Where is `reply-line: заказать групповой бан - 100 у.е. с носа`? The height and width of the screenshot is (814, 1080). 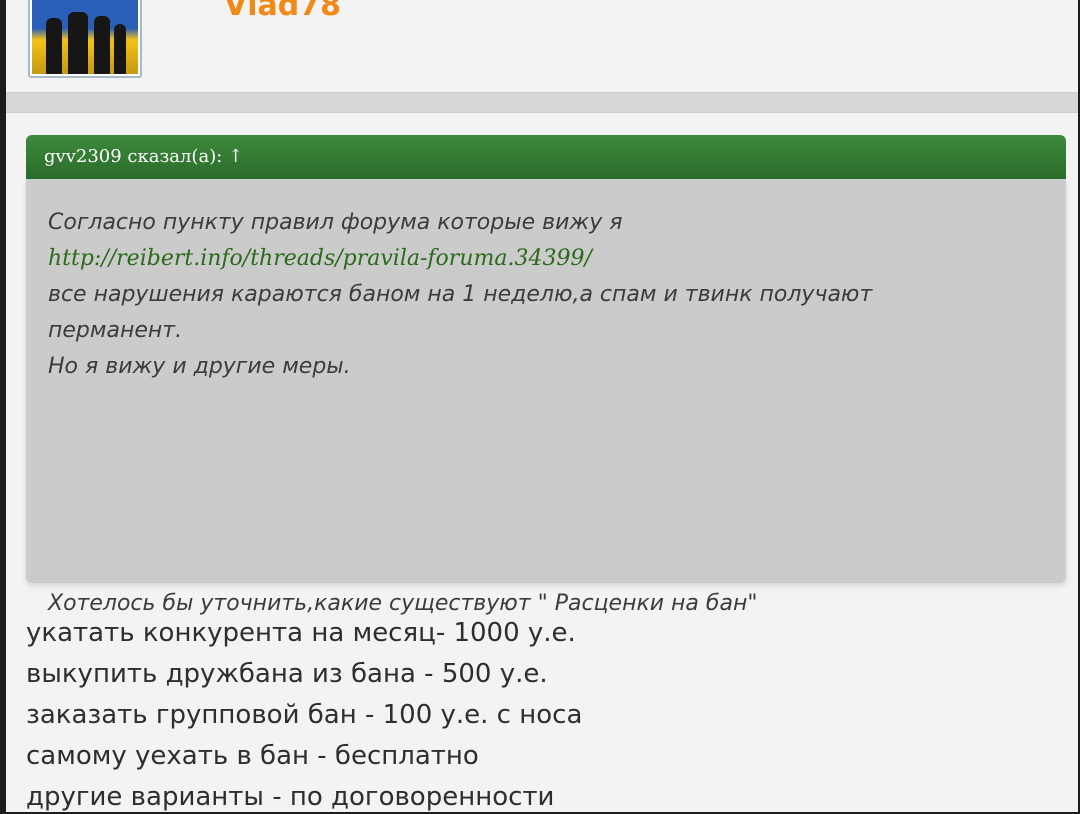 reply-line: заказать групповой бан - 100 у.е. с носа is located at coordinates (304, 715).